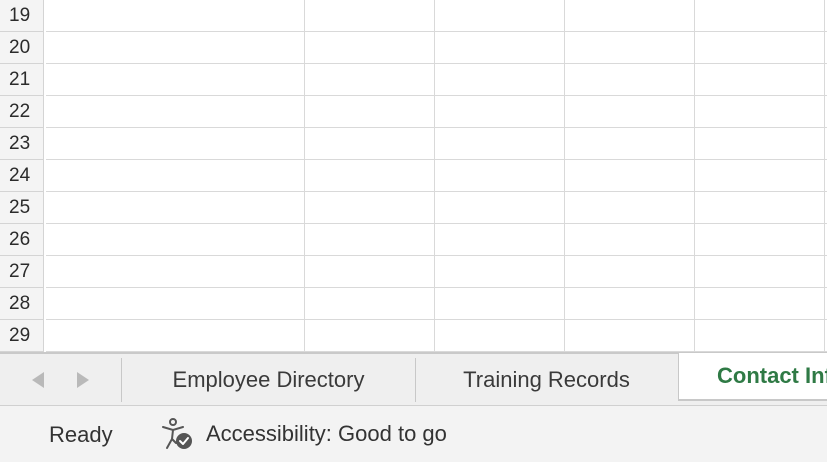 The height and width of the screenshot is (462, 827). Describe the element at coordinates (752, 376) in the screenshot. I see `sheet-tab-contact-information: Contact Information` at that location.